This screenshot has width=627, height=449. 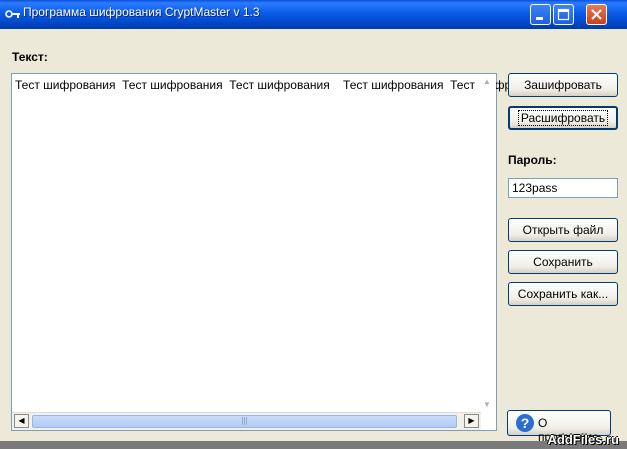 What do you see at coordinates (539, 18) in the screenshot?
I see `minimize-icon` at bounding box center [539, 18].